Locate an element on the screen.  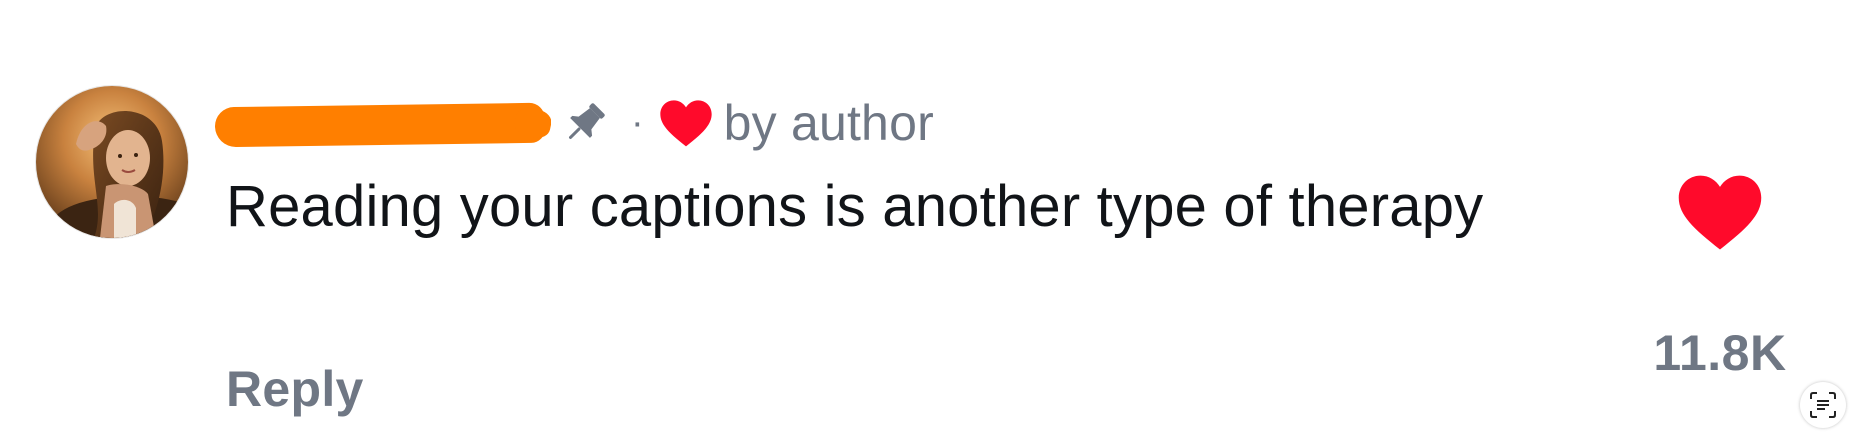
avatar-photo is located at coordinates (112, 162).